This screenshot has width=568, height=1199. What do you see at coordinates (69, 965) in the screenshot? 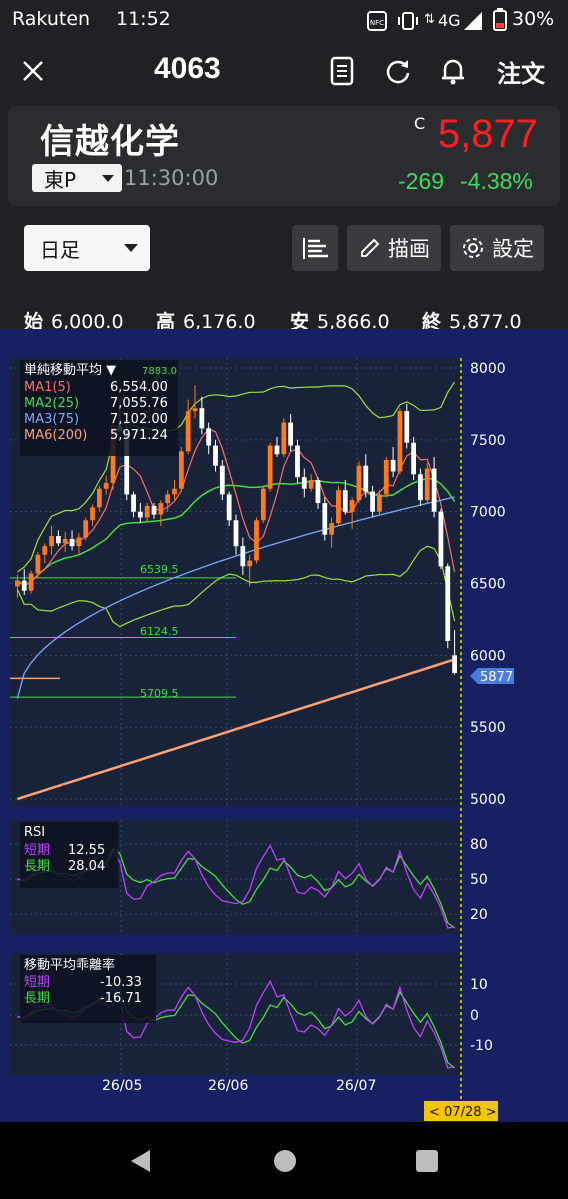
I see `deviation-title: 移動平均乖離率` at bounding box center [69, 965].